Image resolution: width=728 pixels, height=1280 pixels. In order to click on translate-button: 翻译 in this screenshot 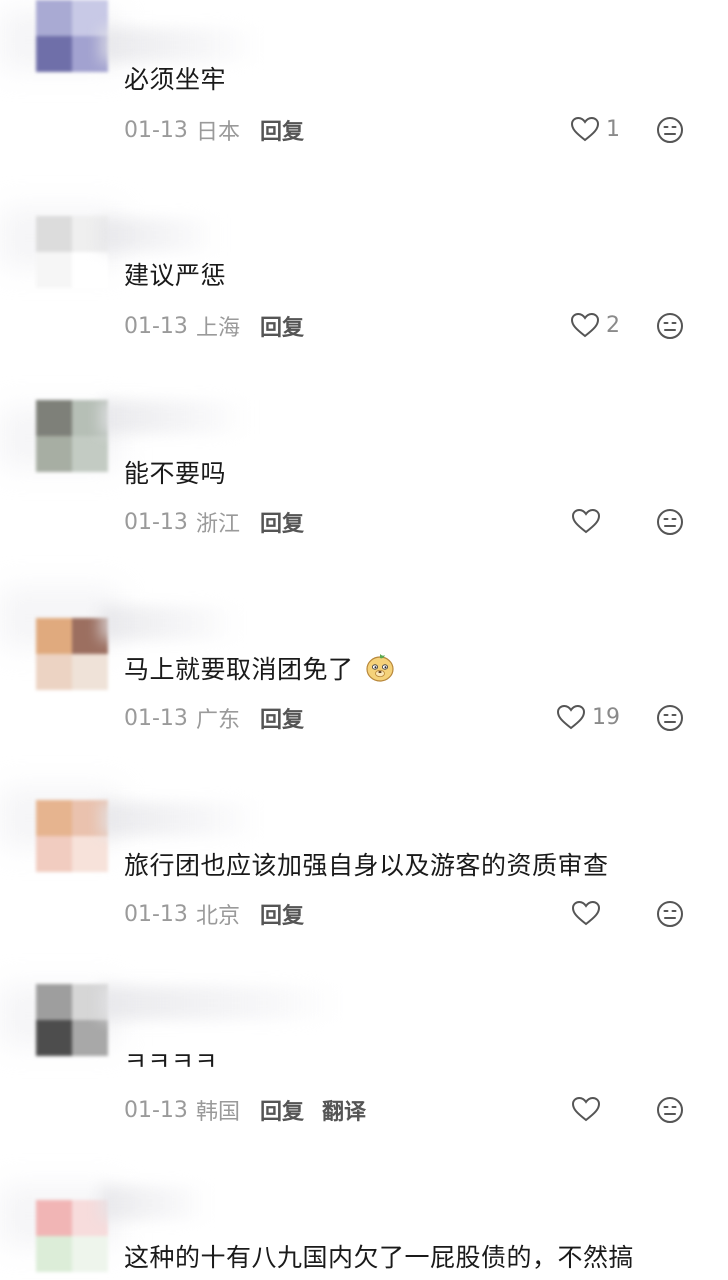, I will do `click(344, 1110)`.